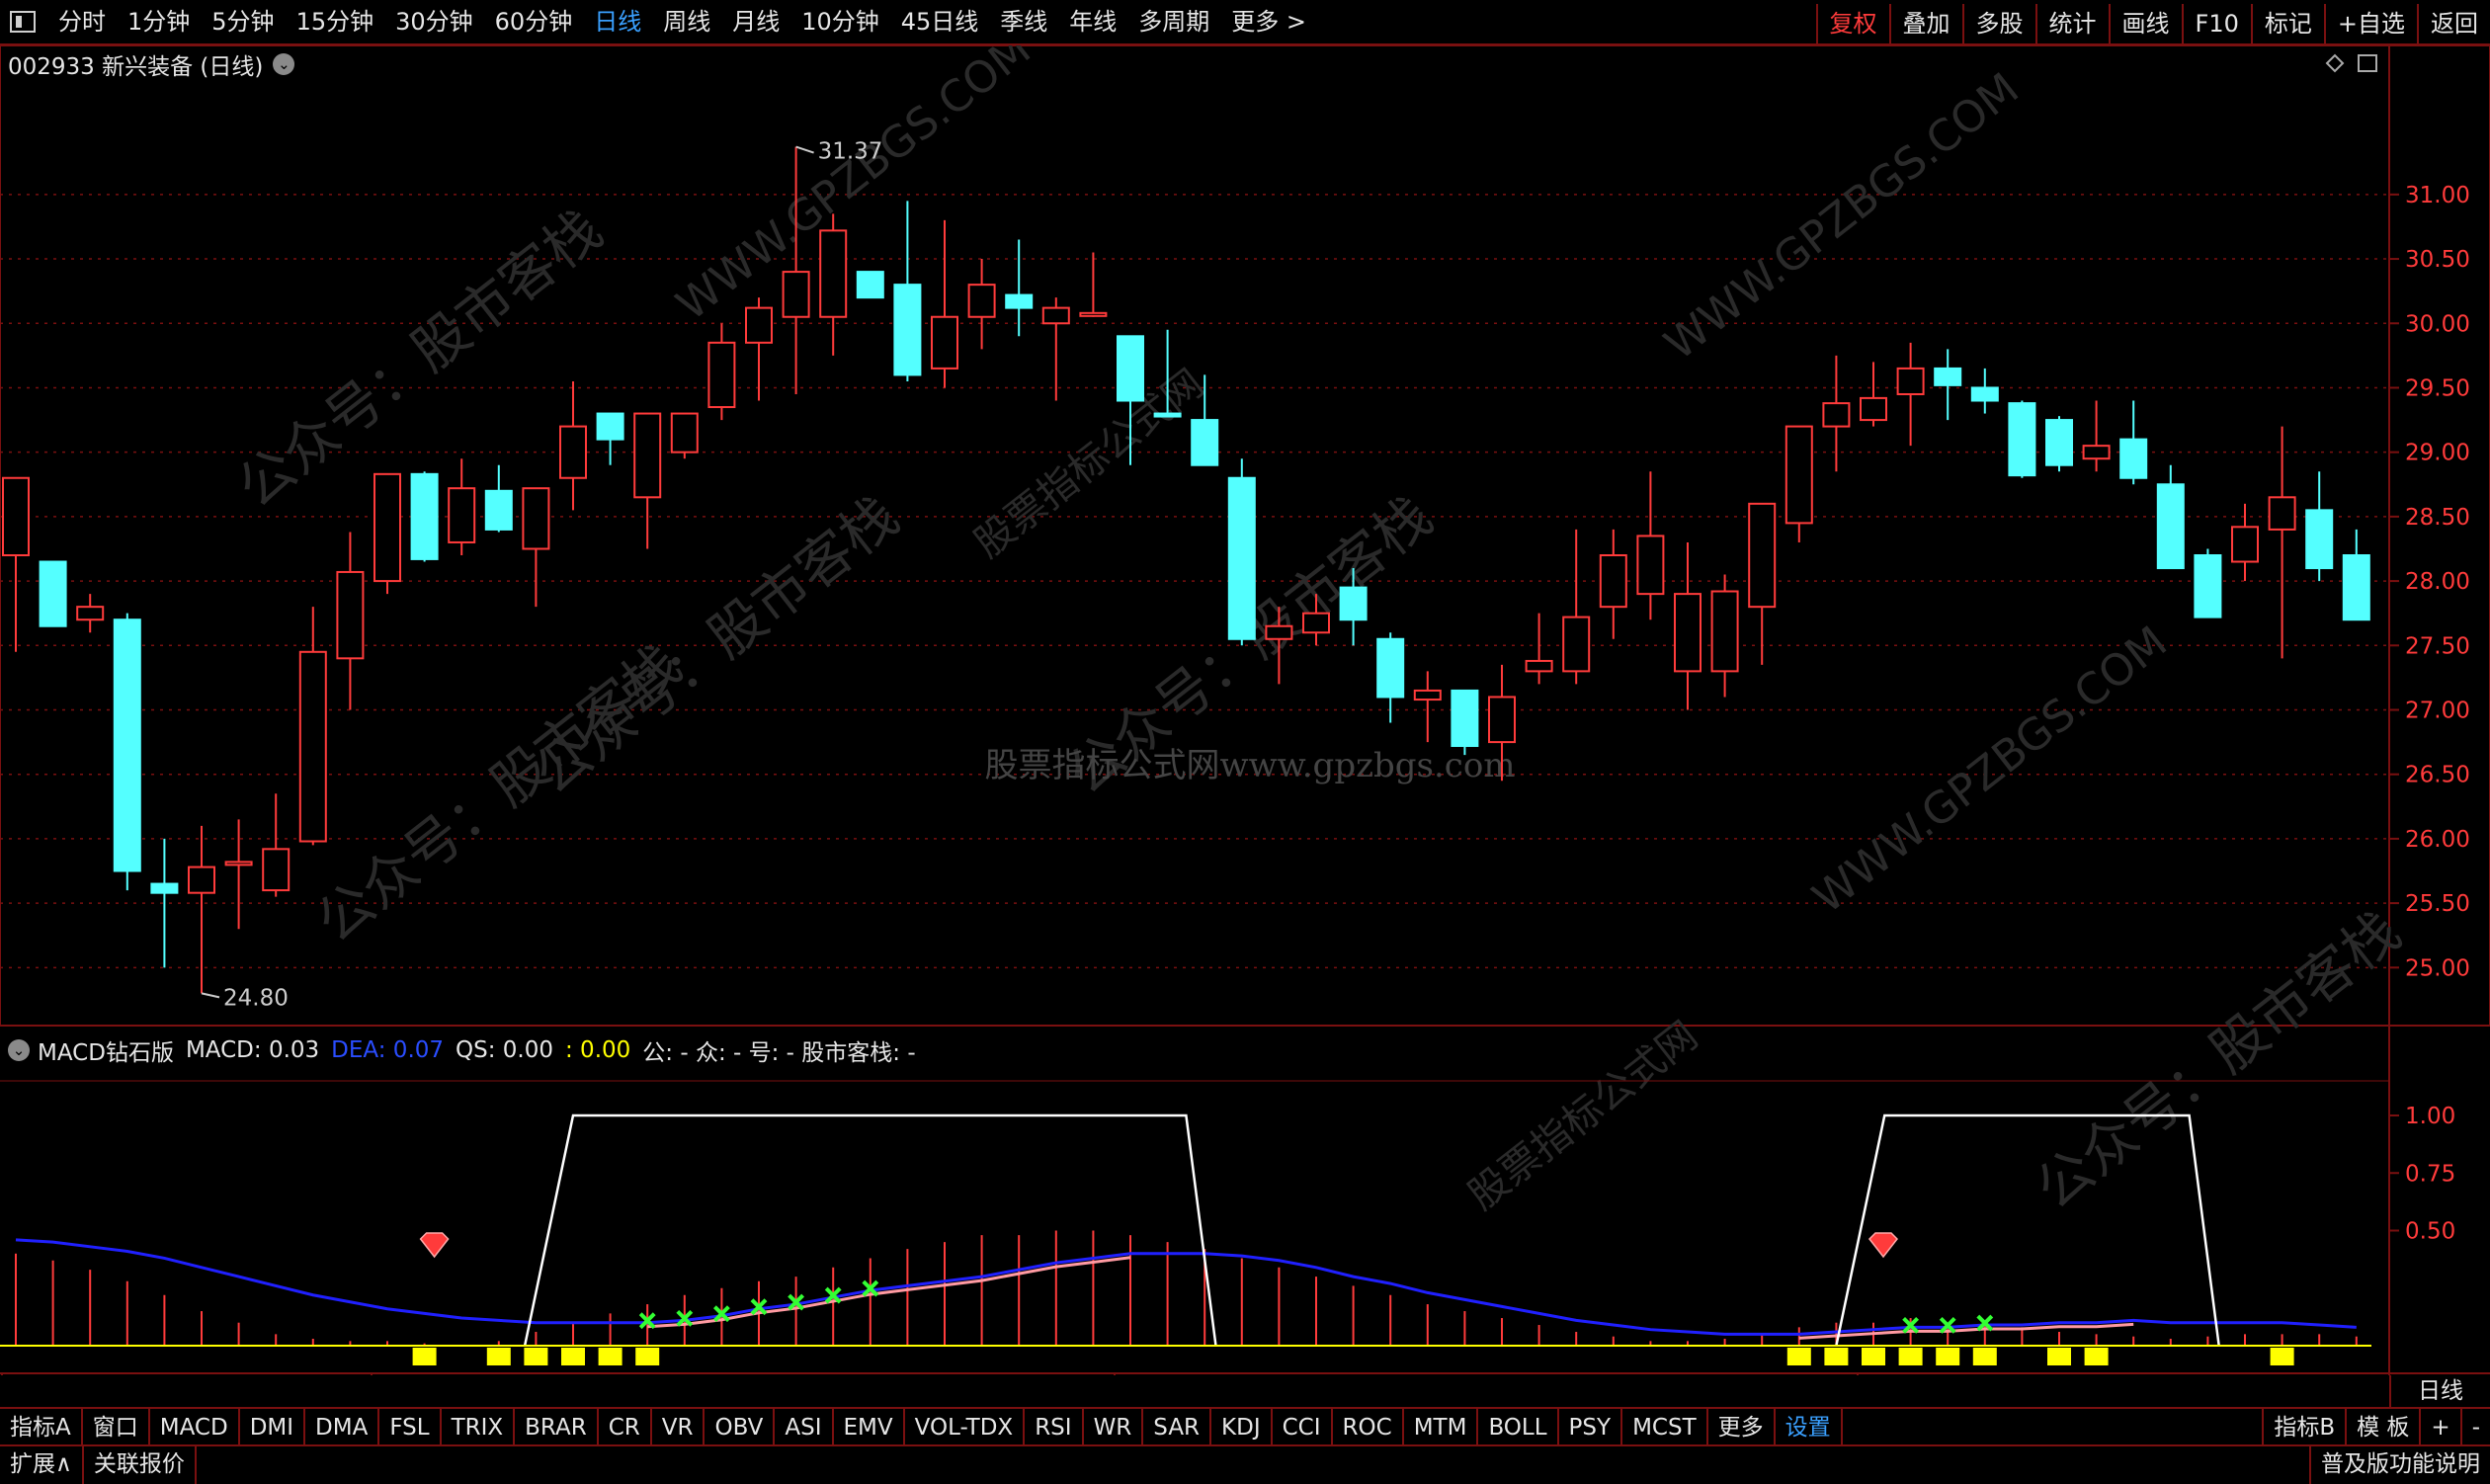  I want to click on indicator-tab-0: 指标A, so click(41, 1426).